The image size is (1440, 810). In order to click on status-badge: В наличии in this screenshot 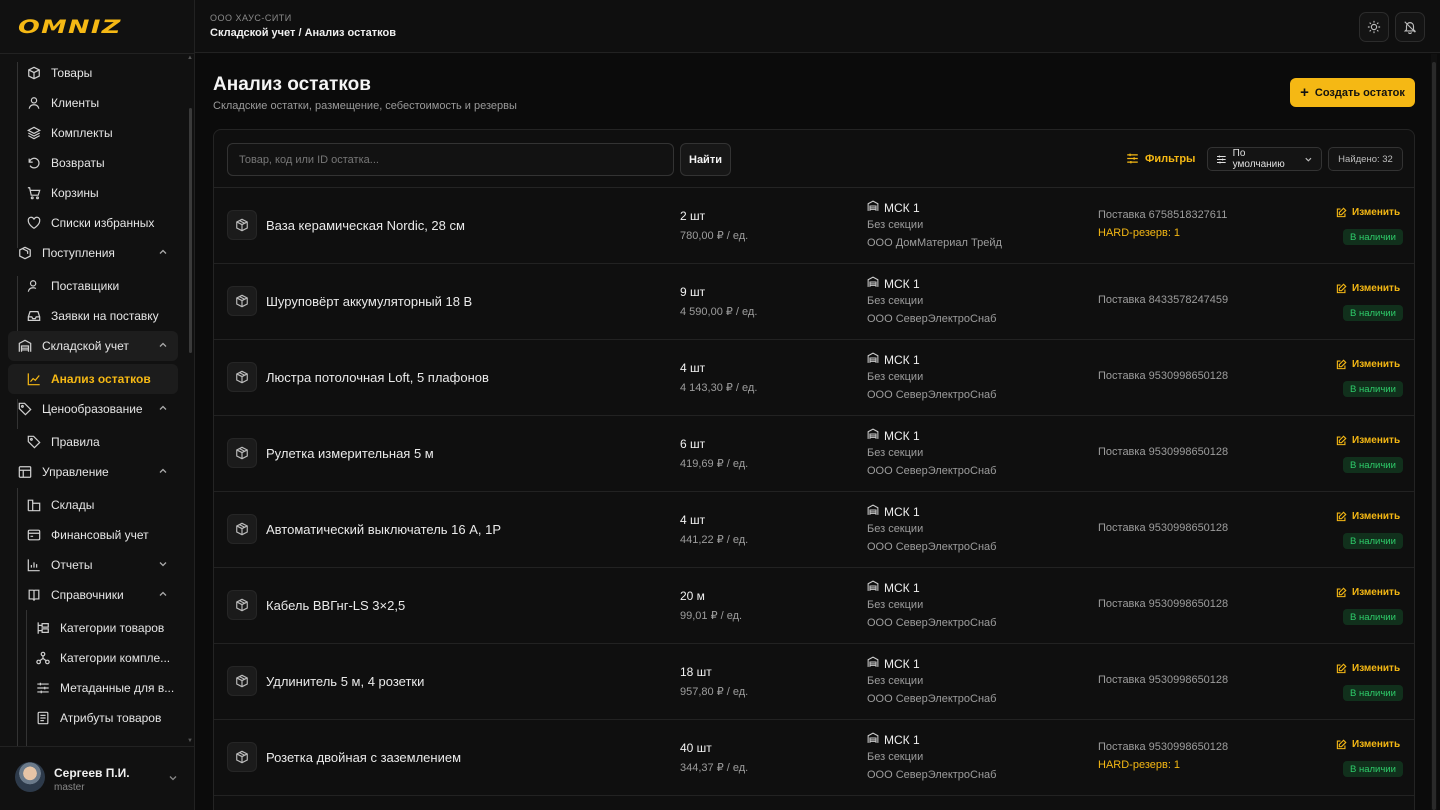, I will do `click(1373, 237)`.